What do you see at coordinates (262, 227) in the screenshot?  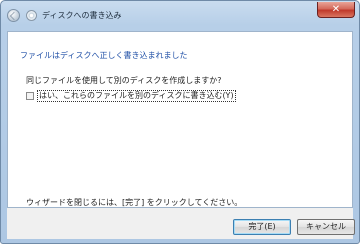 I see `finish-button: 完了(E)` at bounding box center [262, 227].